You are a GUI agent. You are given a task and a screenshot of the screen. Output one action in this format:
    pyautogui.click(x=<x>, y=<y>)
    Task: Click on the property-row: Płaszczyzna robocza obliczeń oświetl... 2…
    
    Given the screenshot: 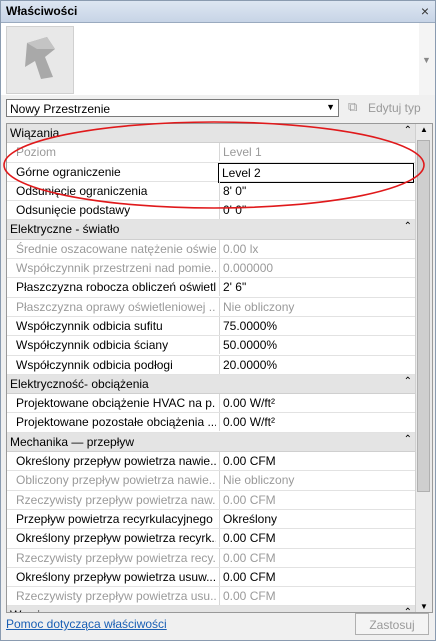 What is the action you would take?
    pyautogui.click(x=211, y=288)
    